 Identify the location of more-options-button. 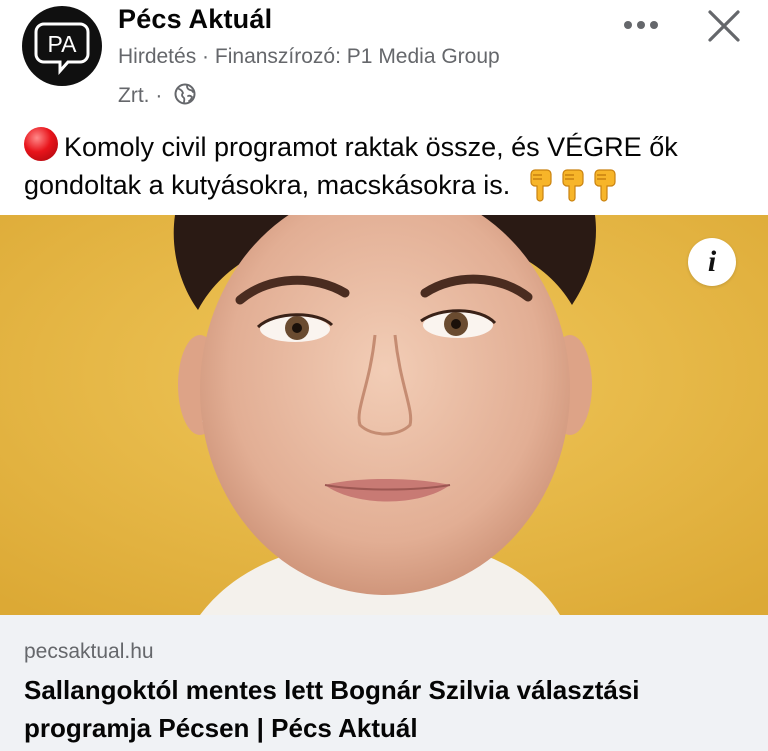
(641, 25).